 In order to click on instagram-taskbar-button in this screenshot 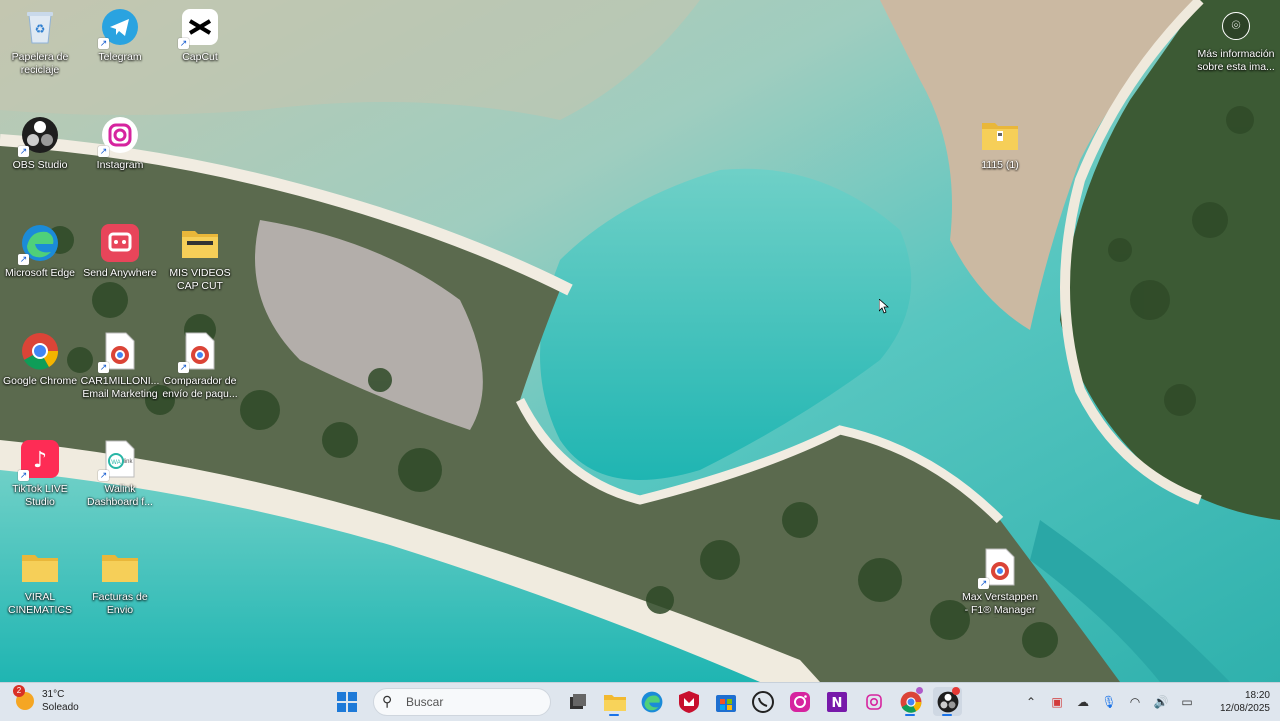, I will do `click(799, 701)`.